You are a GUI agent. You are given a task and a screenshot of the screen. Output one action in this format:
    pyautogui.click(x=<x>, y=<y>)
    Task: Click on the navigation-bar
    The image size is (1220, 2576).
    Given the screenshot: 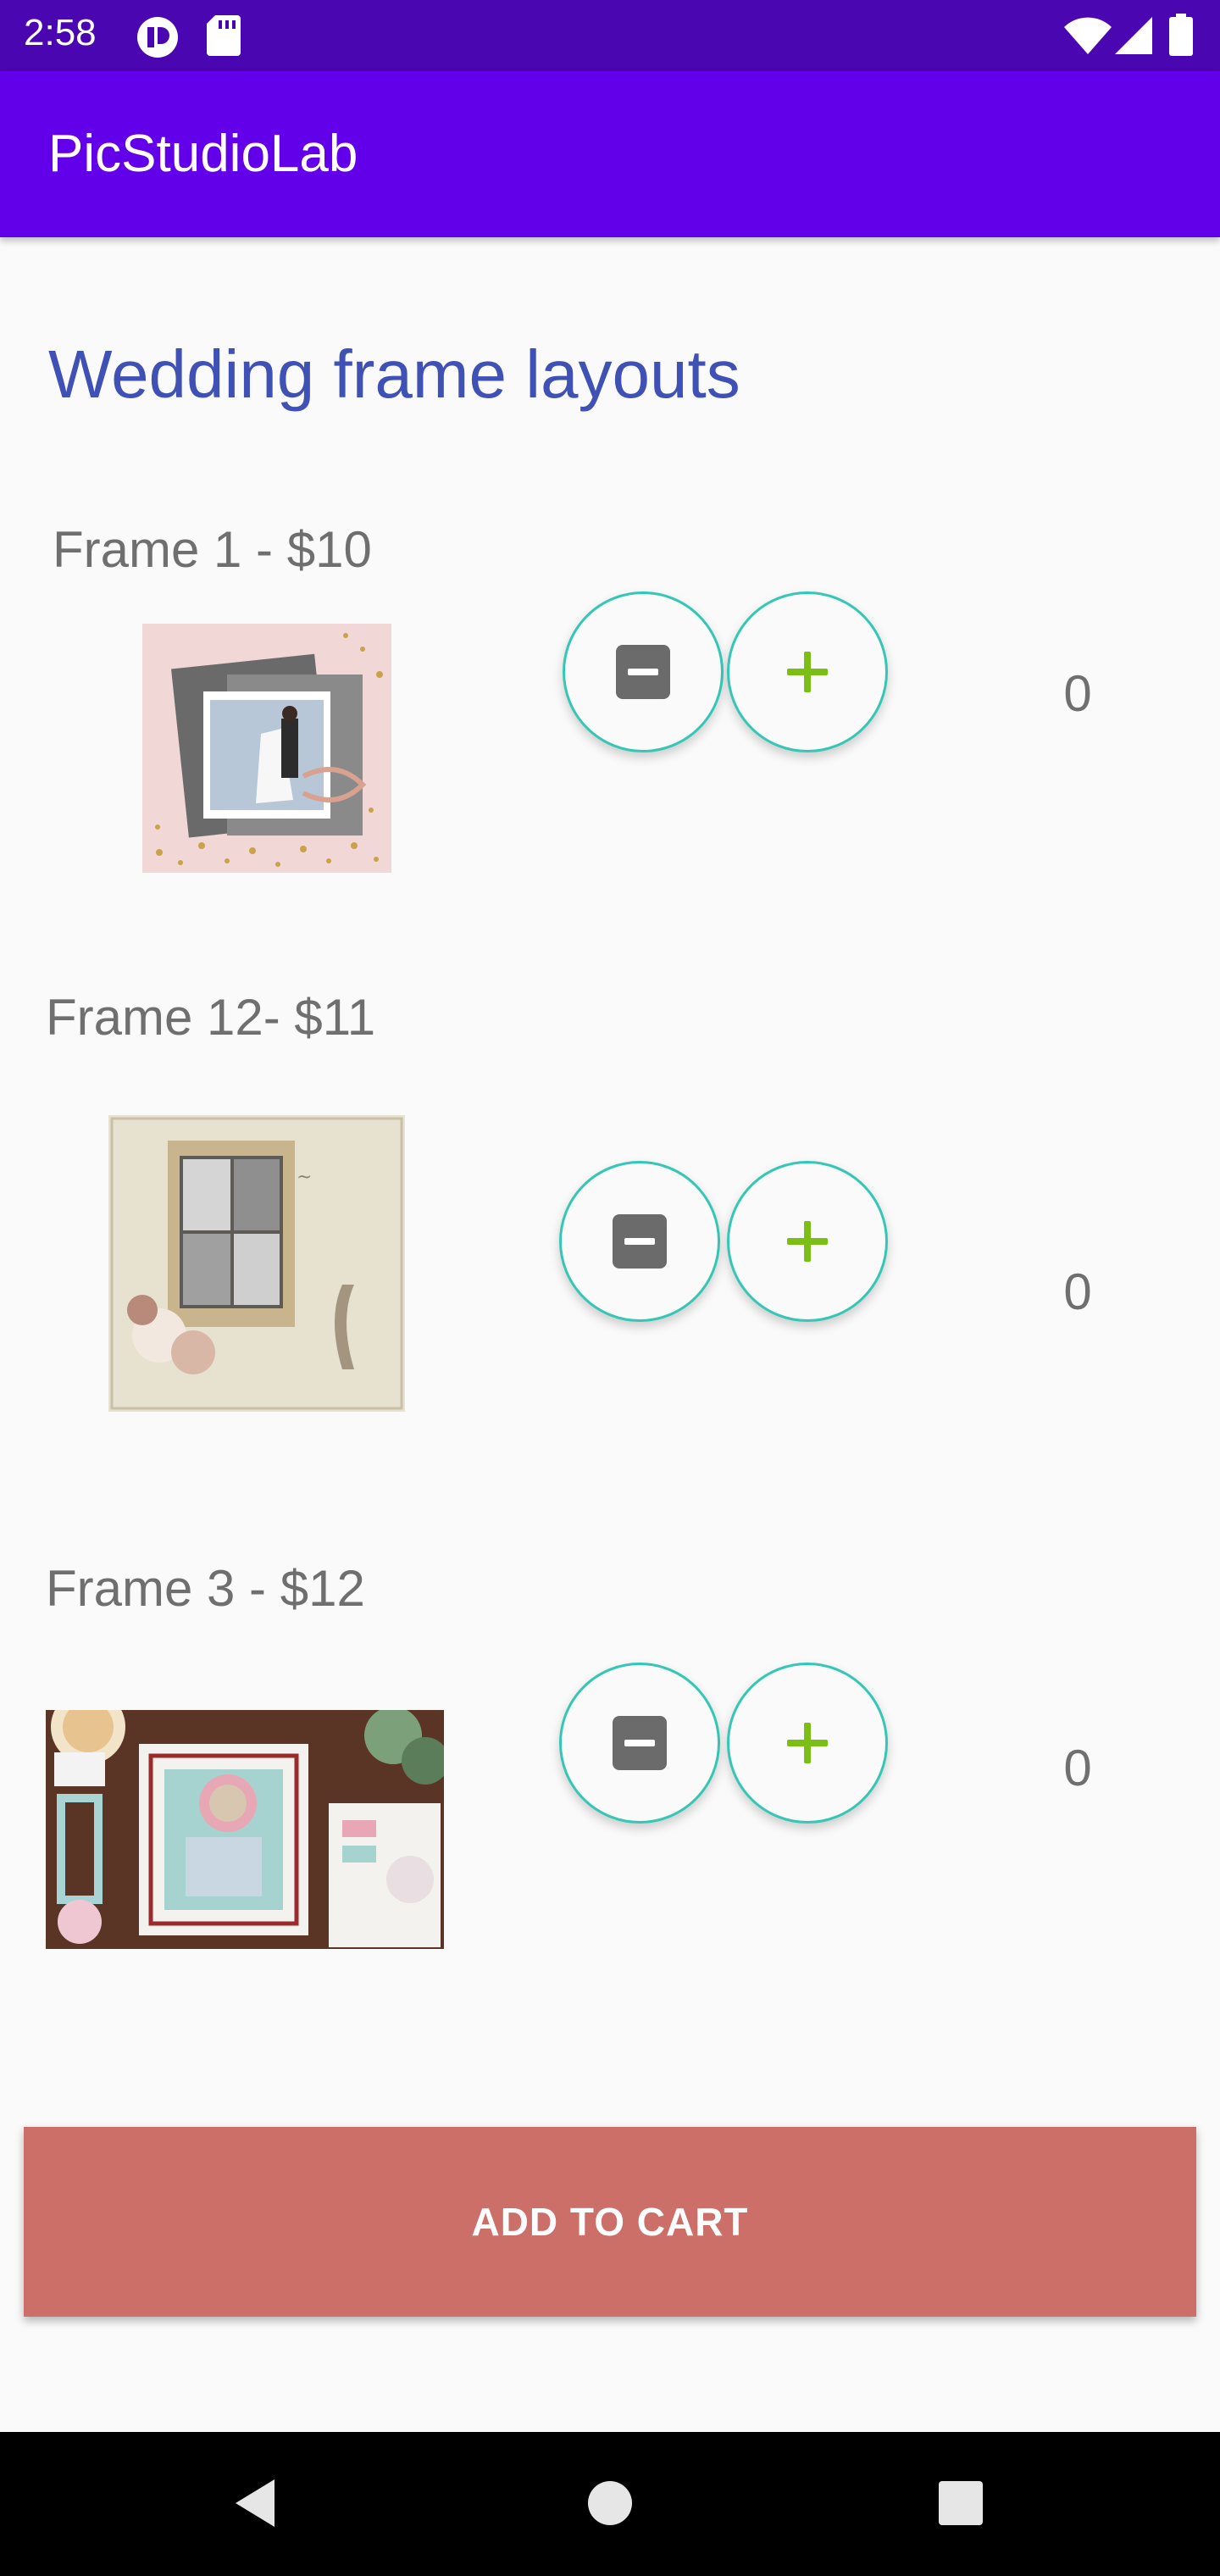 What is the action you would take?
    pyautogui.click(x=610, y=2504)
    